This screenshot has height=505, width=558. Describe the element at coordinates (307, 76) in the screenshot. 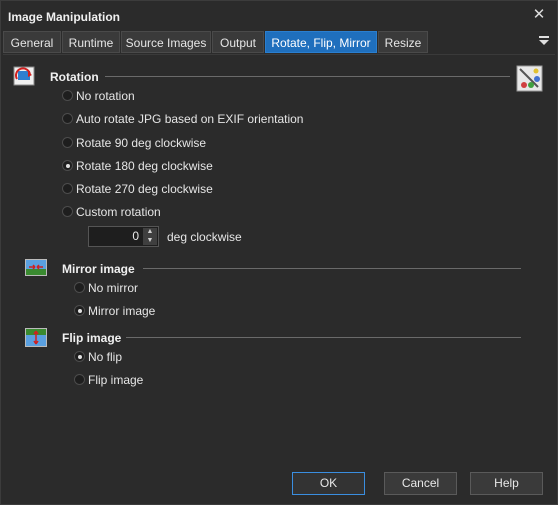

I see `rotation-divider` at that location.